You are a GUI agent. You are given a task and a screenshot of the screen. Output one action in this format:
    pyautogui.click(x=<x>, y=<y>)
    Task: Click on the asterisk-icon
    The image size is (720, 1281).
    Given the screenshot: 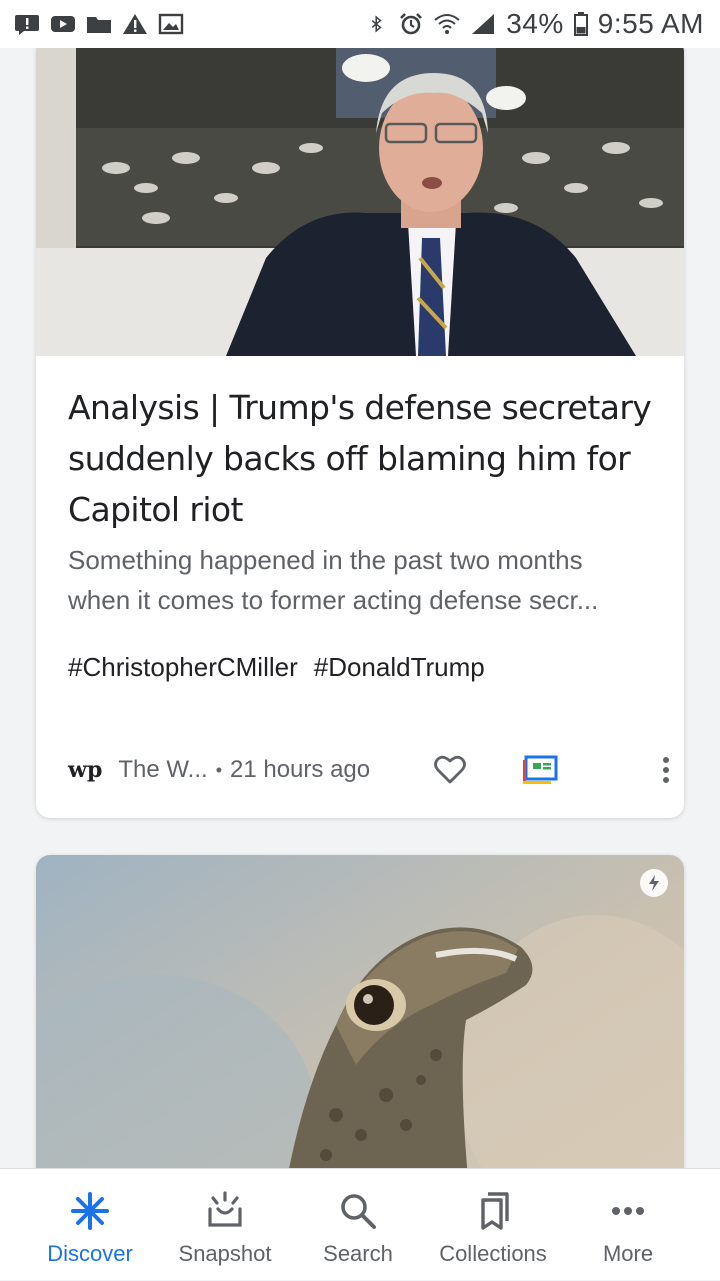 What is the action you would take?
    pyautogui.click(x=90, y=1211)
    